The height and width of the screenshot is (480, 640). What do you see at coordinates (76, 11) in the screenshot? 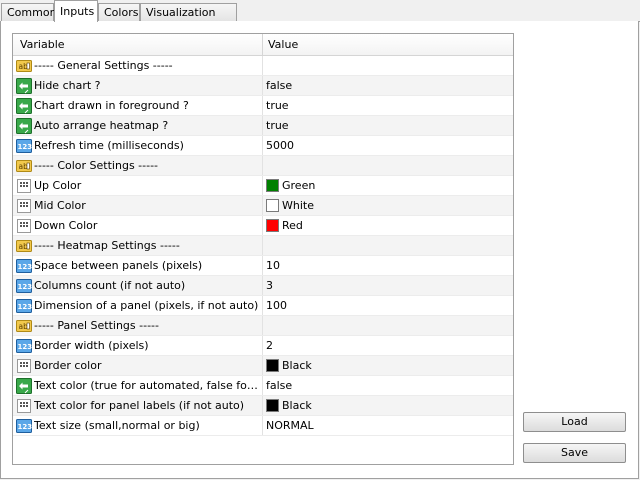
I see `tab-inputs: Inputs` at bounding box center [76, 11].